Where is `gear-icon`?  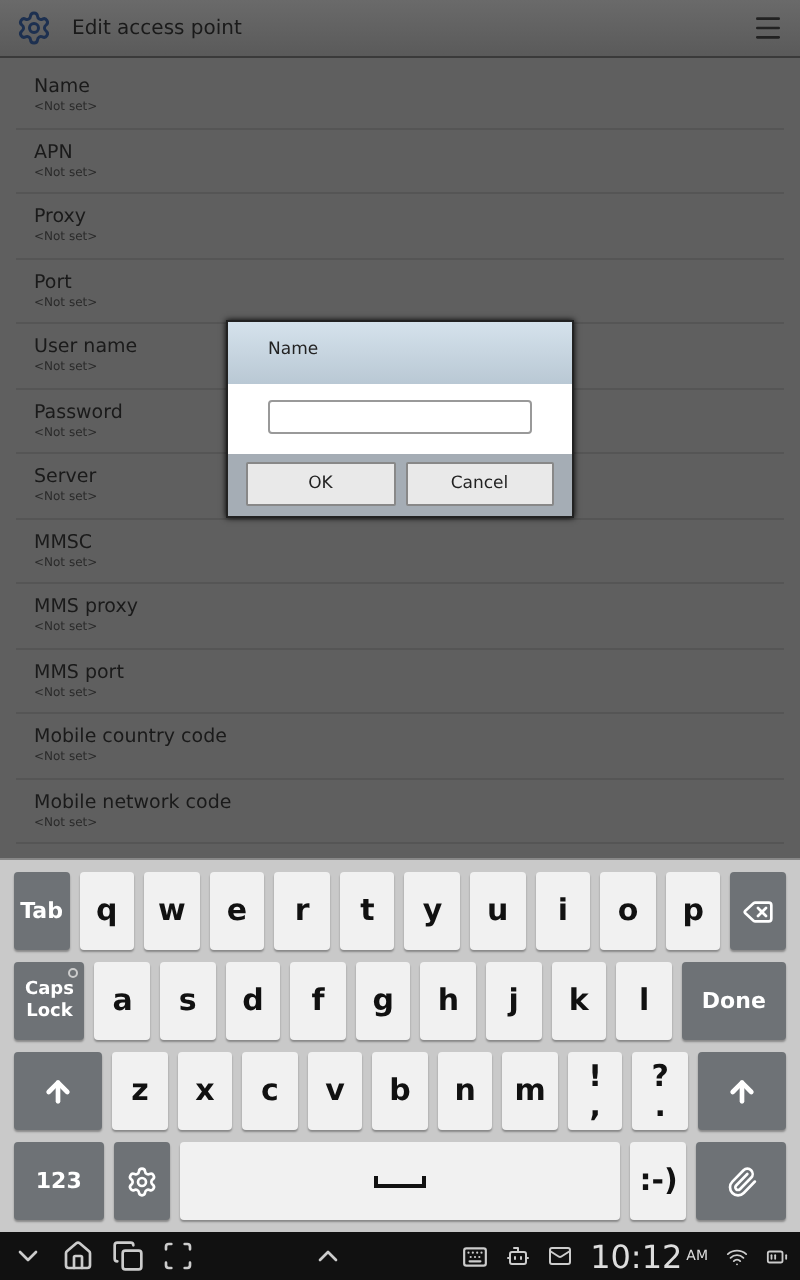
gear-icon is located at coordinates (141, 1181).